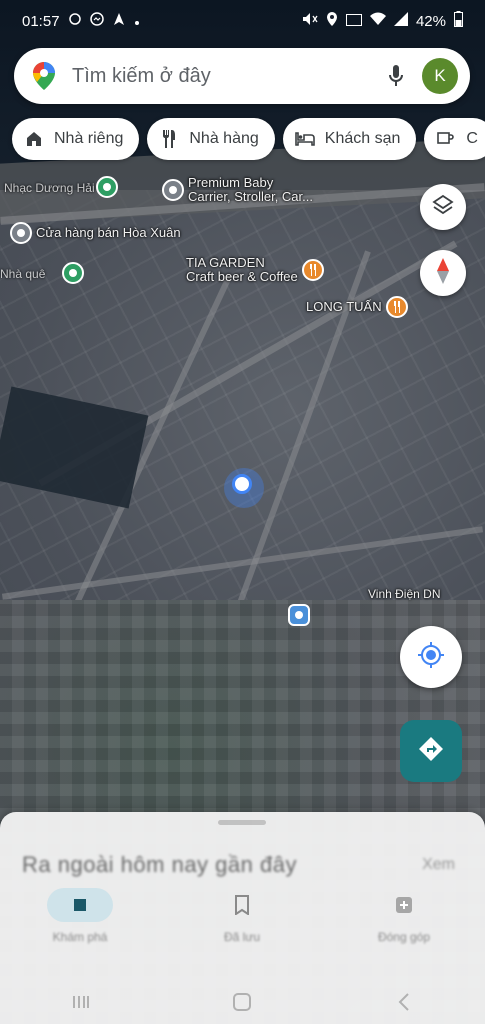 The image size is (485, 1024). I want to click on location-status-icon, so click(332, 21).